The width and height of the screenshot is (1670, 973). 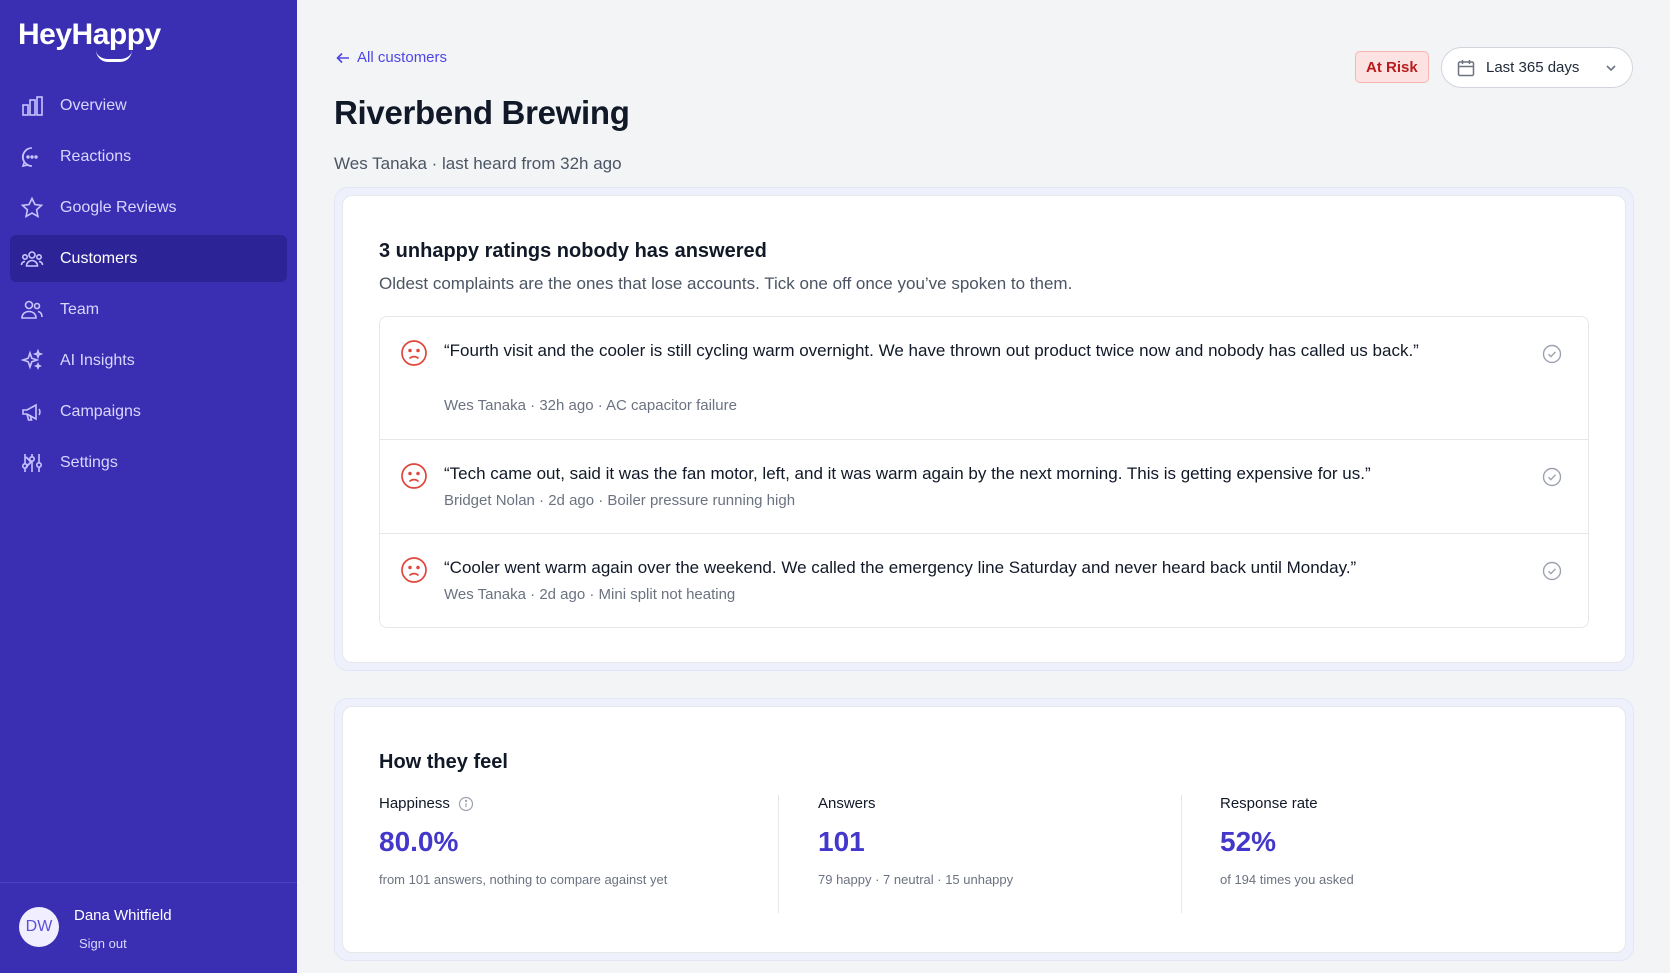 I want to click on megaphone-icon, so click(x=31, y=412).